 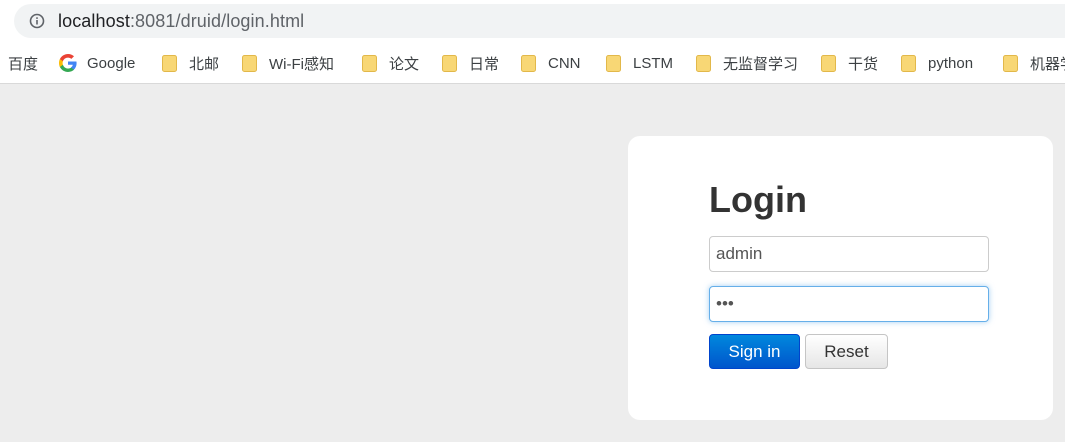 I want to click on bookmark-folder-beiyou: 北邮, so click(x=190, y=63).